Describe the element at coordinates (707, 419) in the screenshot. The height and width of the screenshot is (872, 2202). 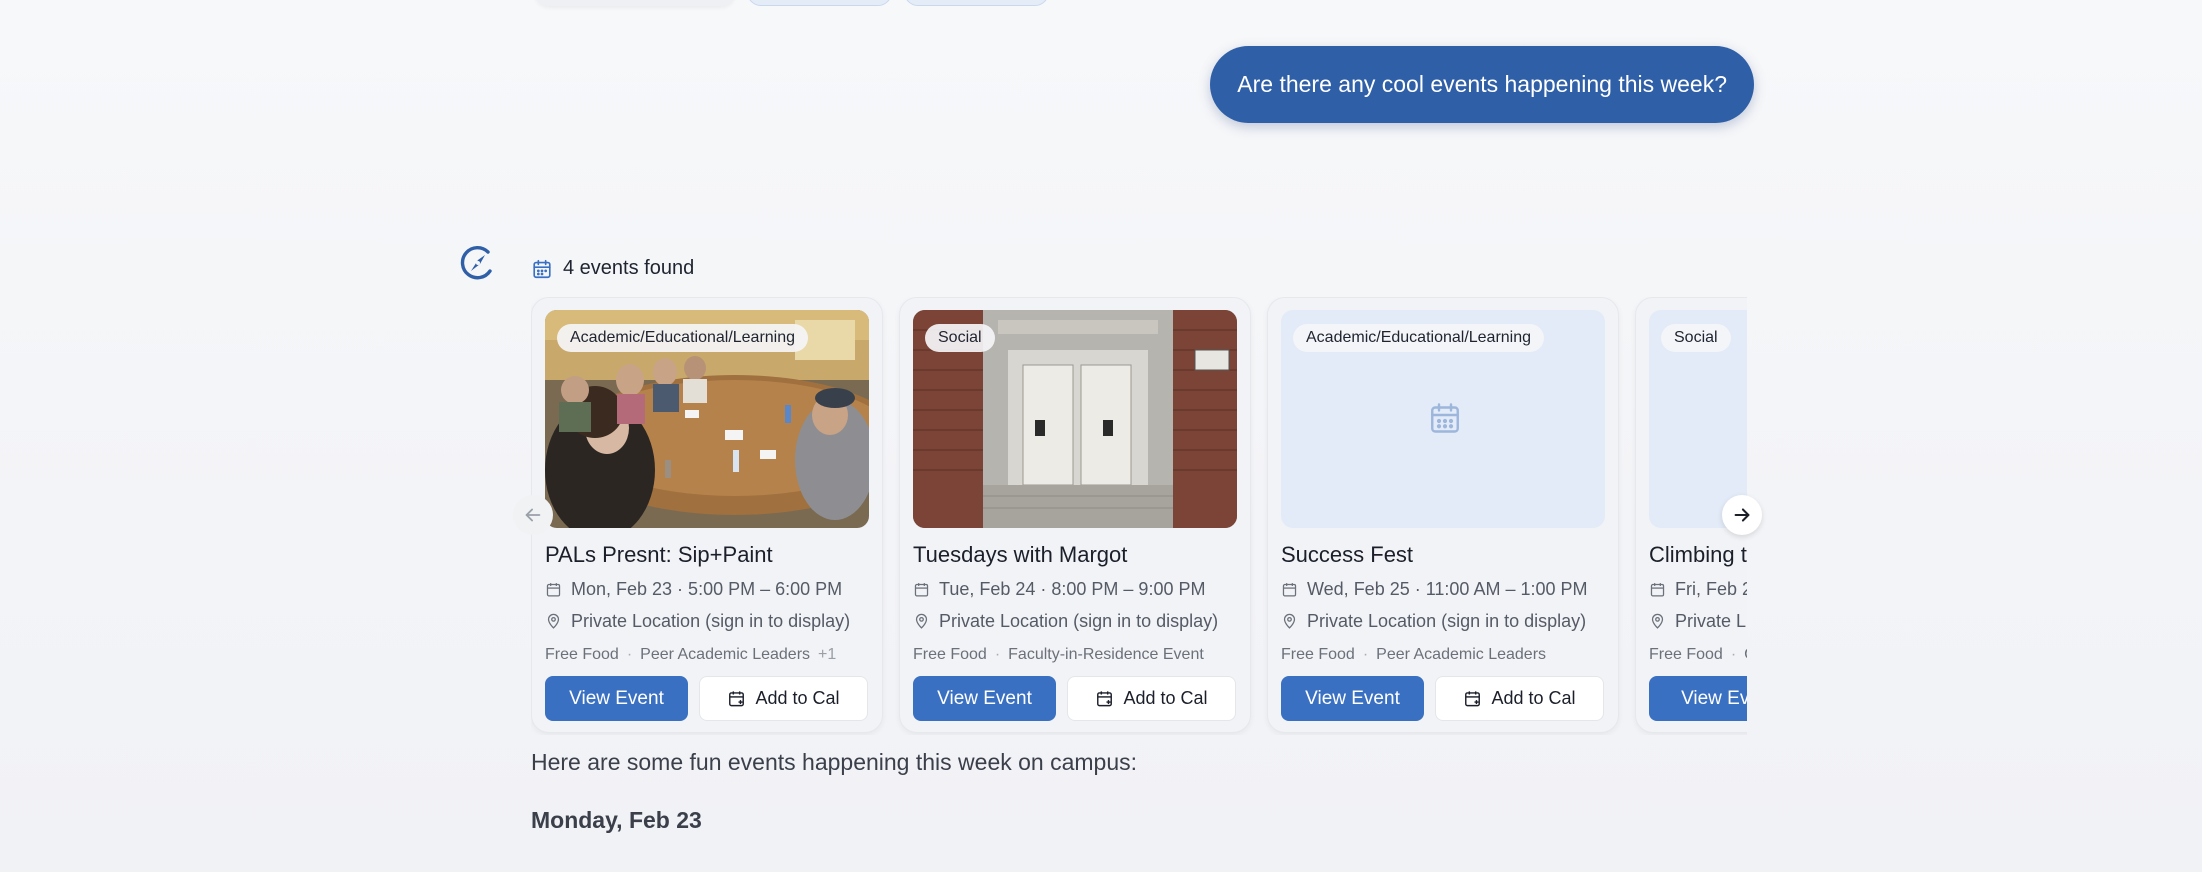
I see `event-image: Academic/Educational/Learning` at that location.